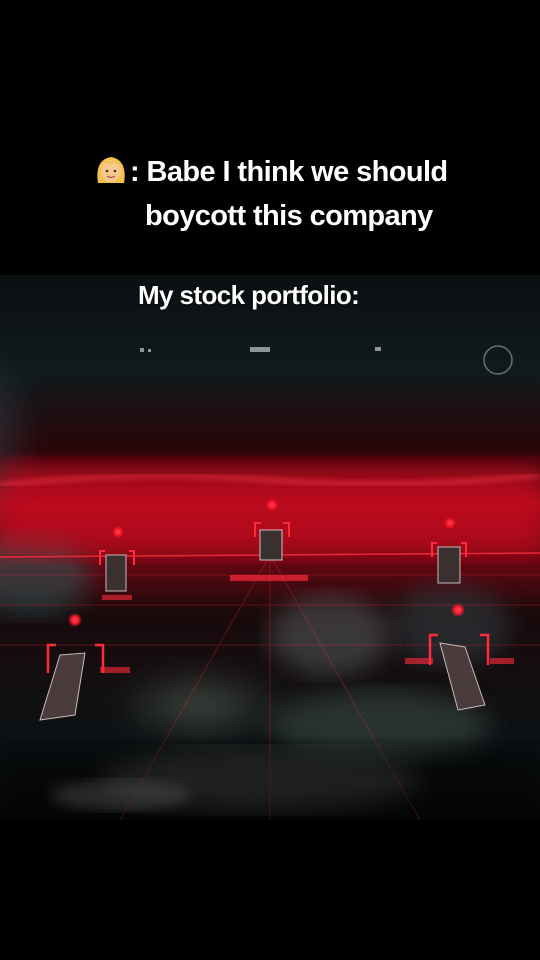 Image resolution: width=540 pixels, height=960 pixels. I want to click on woman-blonde-hair-icon, so click(111, 170).